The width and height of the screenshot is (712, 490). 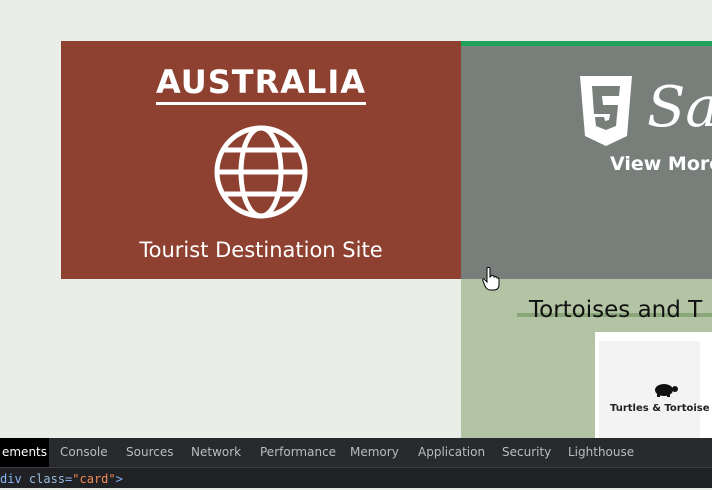 I want to click on tab-security: Security, so click(x=526, y=452).